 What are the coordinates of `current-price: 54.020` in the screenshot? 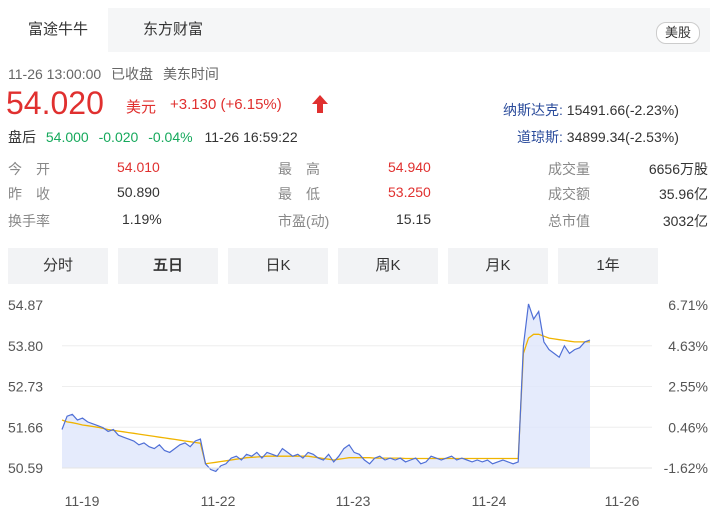 It's located at (55, 103).